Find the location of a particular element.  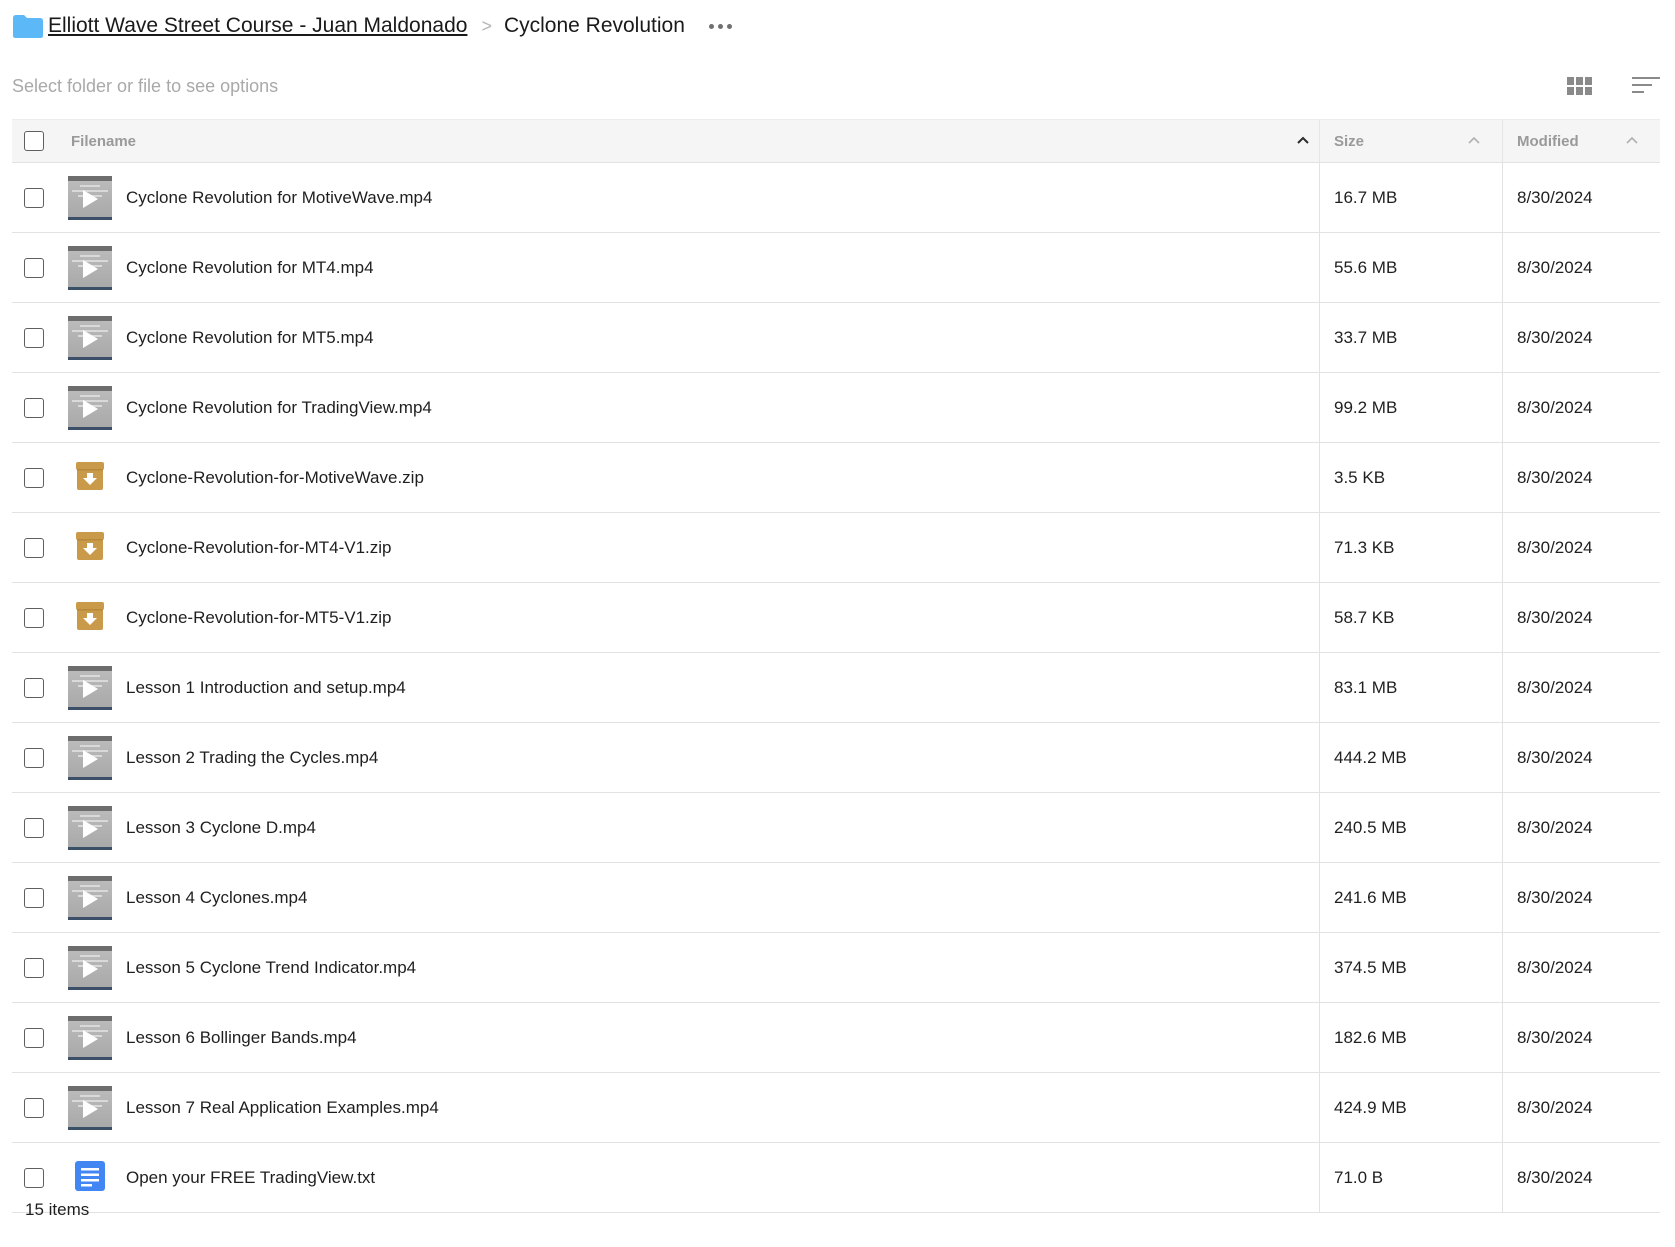

text-document-icon is located at coordinates (90, 1178).